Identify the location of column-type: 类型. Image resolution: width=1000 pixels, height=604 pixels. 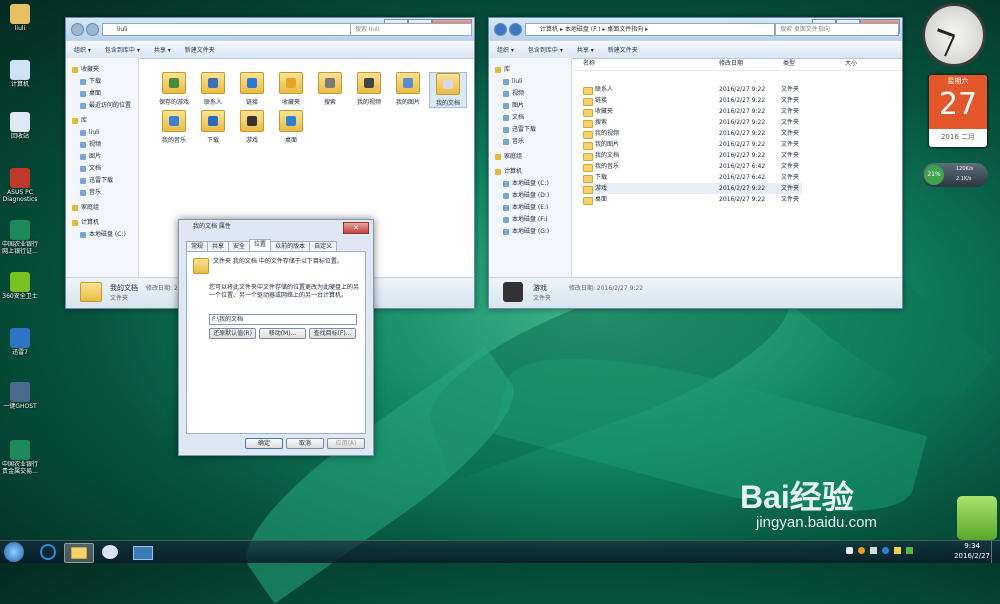
(789, 64).